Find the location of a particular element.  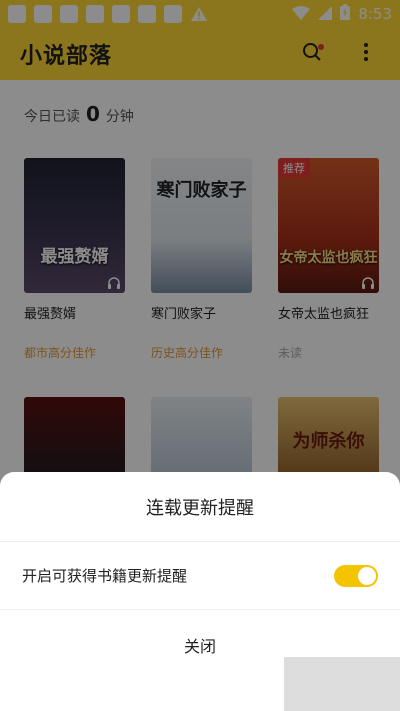

update-reminder-row: 开启可获得书籍更新提醒 is located at coordinates (200, 576).